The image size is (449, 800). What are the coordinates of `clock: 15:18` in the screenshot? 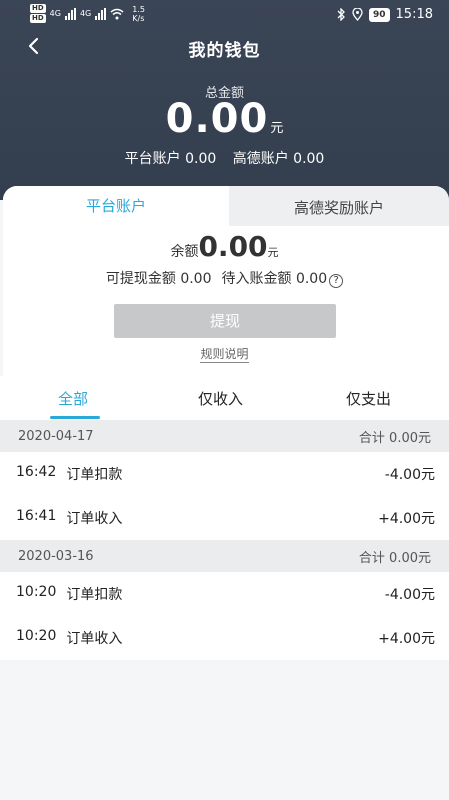 It's located at (414, 14).